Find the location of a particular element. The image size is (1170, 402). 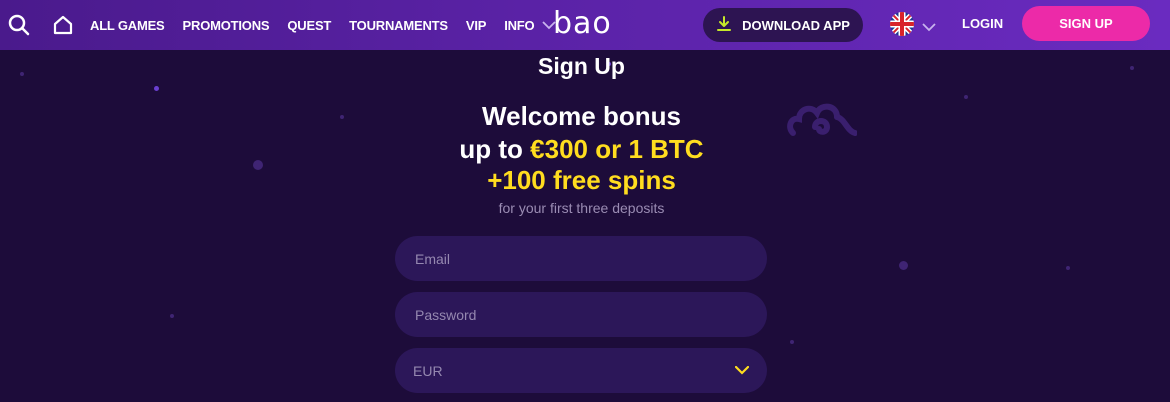

page-title: Sign Up is located at coordinates (581, 66).